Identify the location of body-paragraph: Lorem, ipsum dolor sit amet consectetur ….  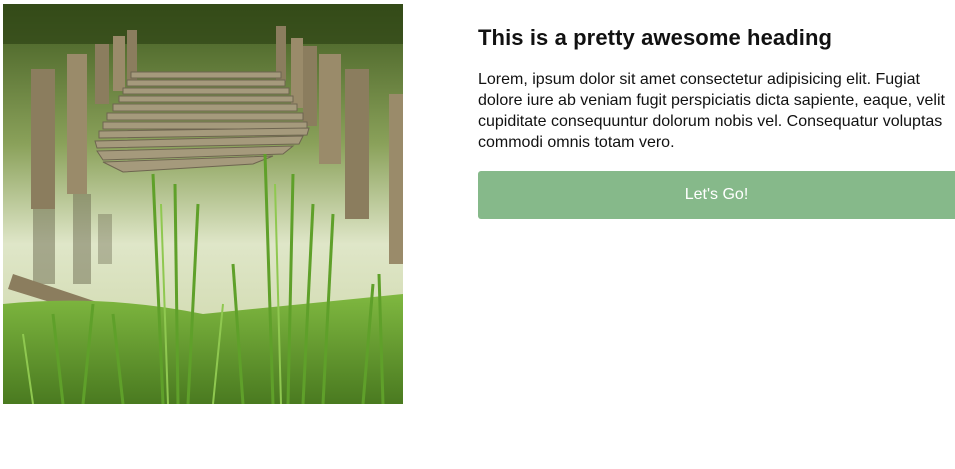
(711, 111).